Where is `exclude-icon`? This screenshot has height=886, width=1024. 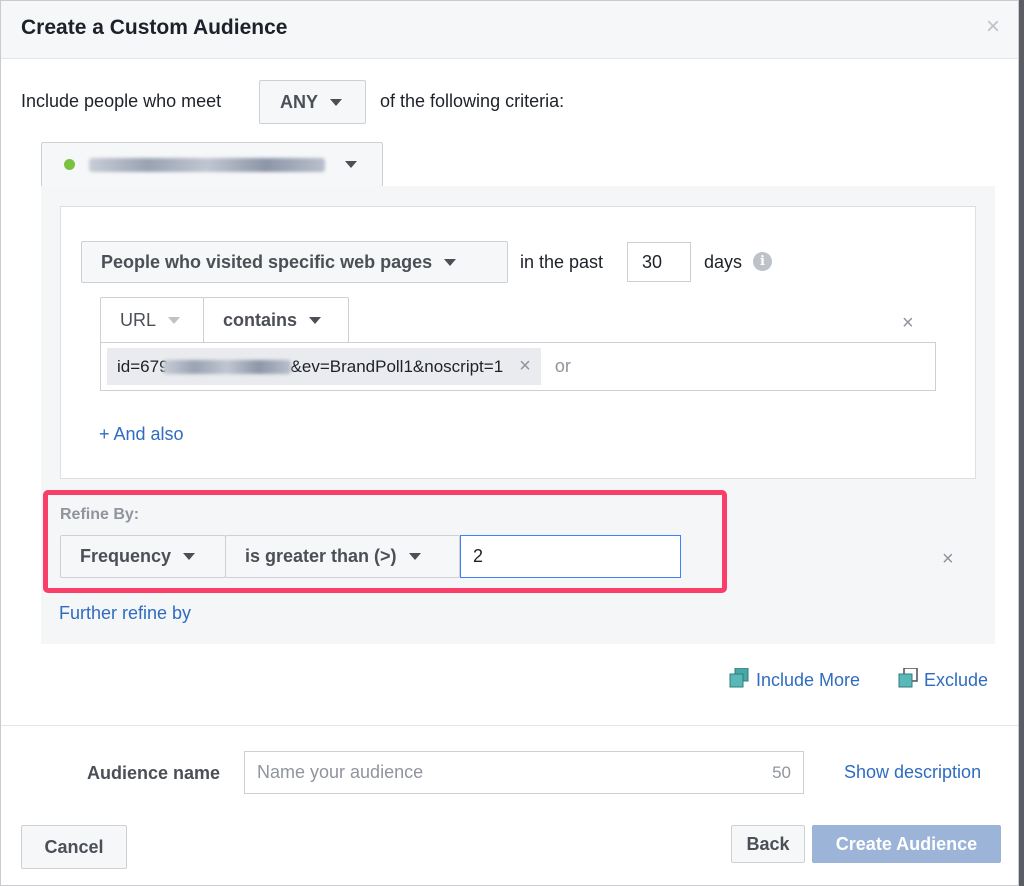
exclude-icon is located at coordinates (908, 677).